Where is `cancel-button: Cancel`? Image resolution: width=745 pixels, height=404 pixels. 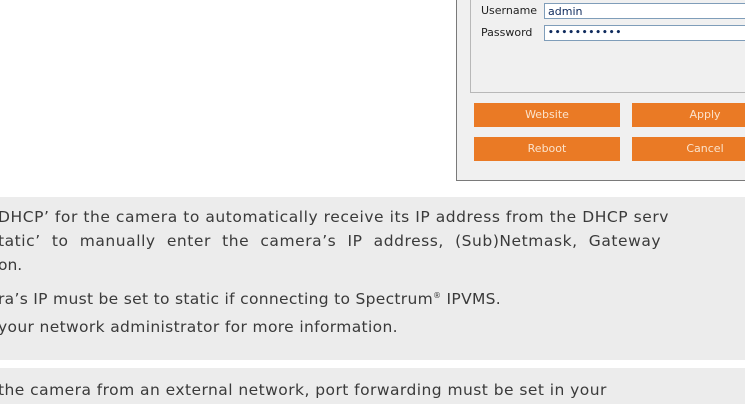
cancel-button: Cancel is located at coordinates (688, 149).